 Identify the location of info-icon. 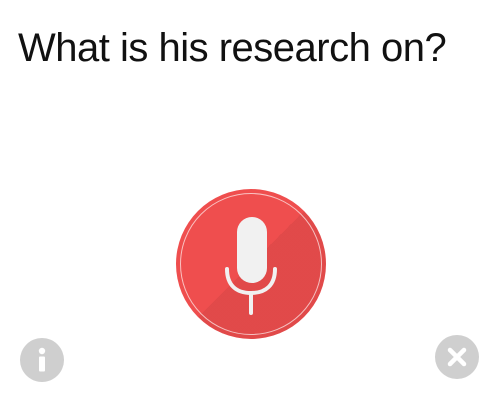
(42, 359).